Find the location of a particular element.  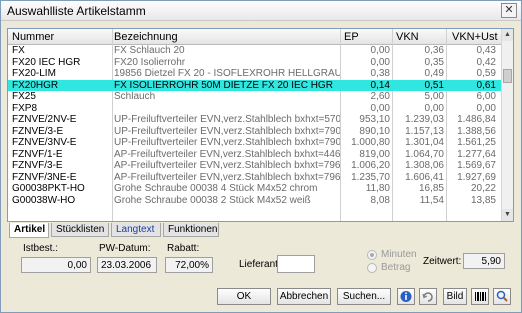

picture-button: Bild is located at coordinates (455, 296).